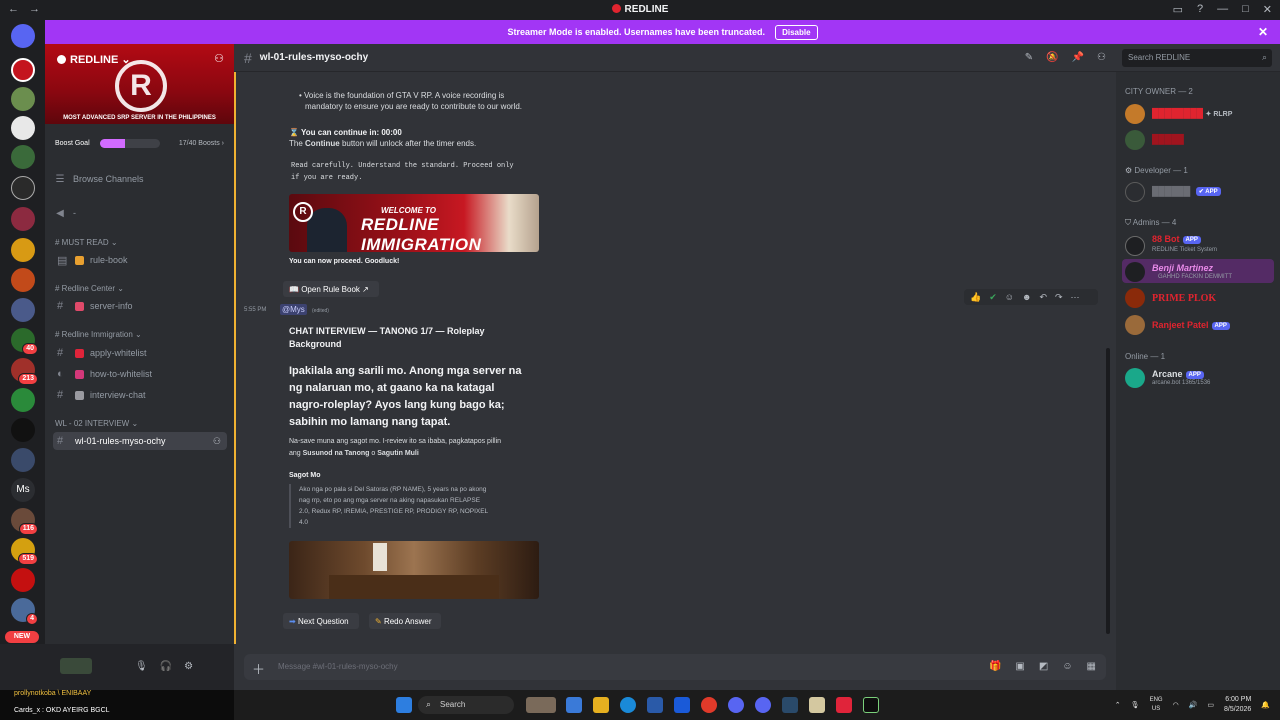  I want to click on check-icon: ✔, so click(993, 297).